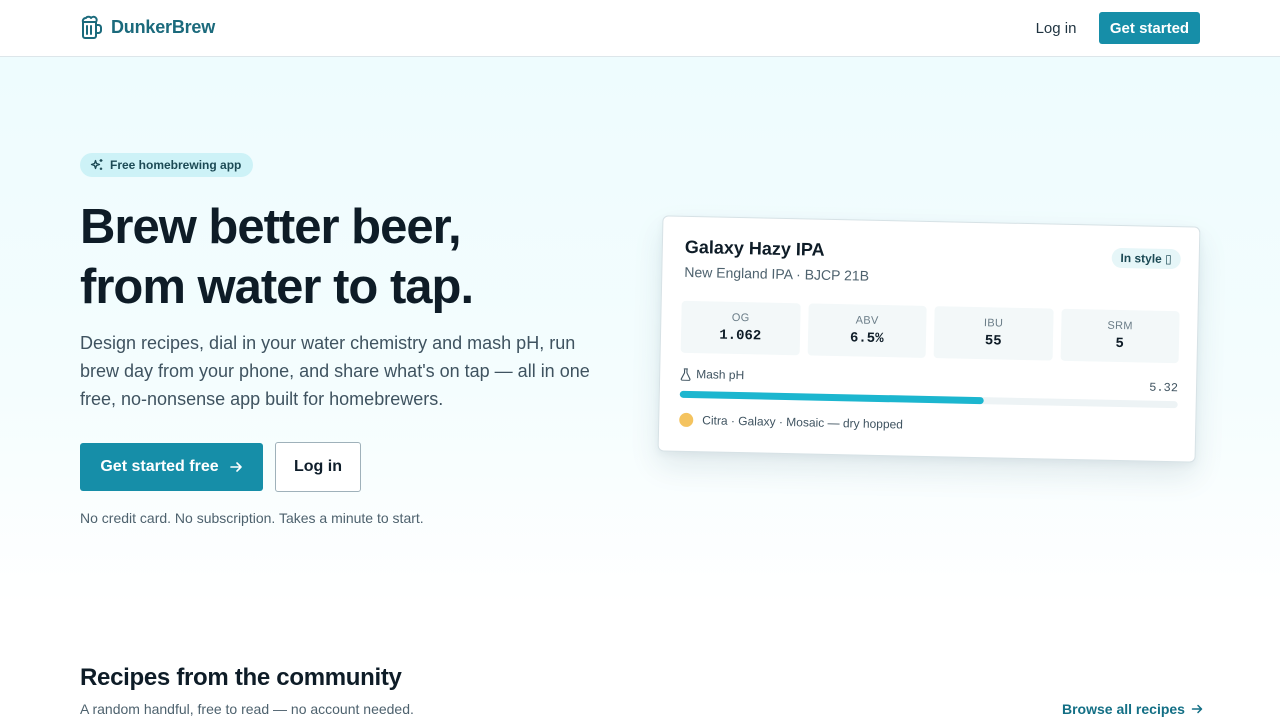 The image size is (1280, 720). I want to click on brand-logo: DunkerBrew, so click(147, 27).